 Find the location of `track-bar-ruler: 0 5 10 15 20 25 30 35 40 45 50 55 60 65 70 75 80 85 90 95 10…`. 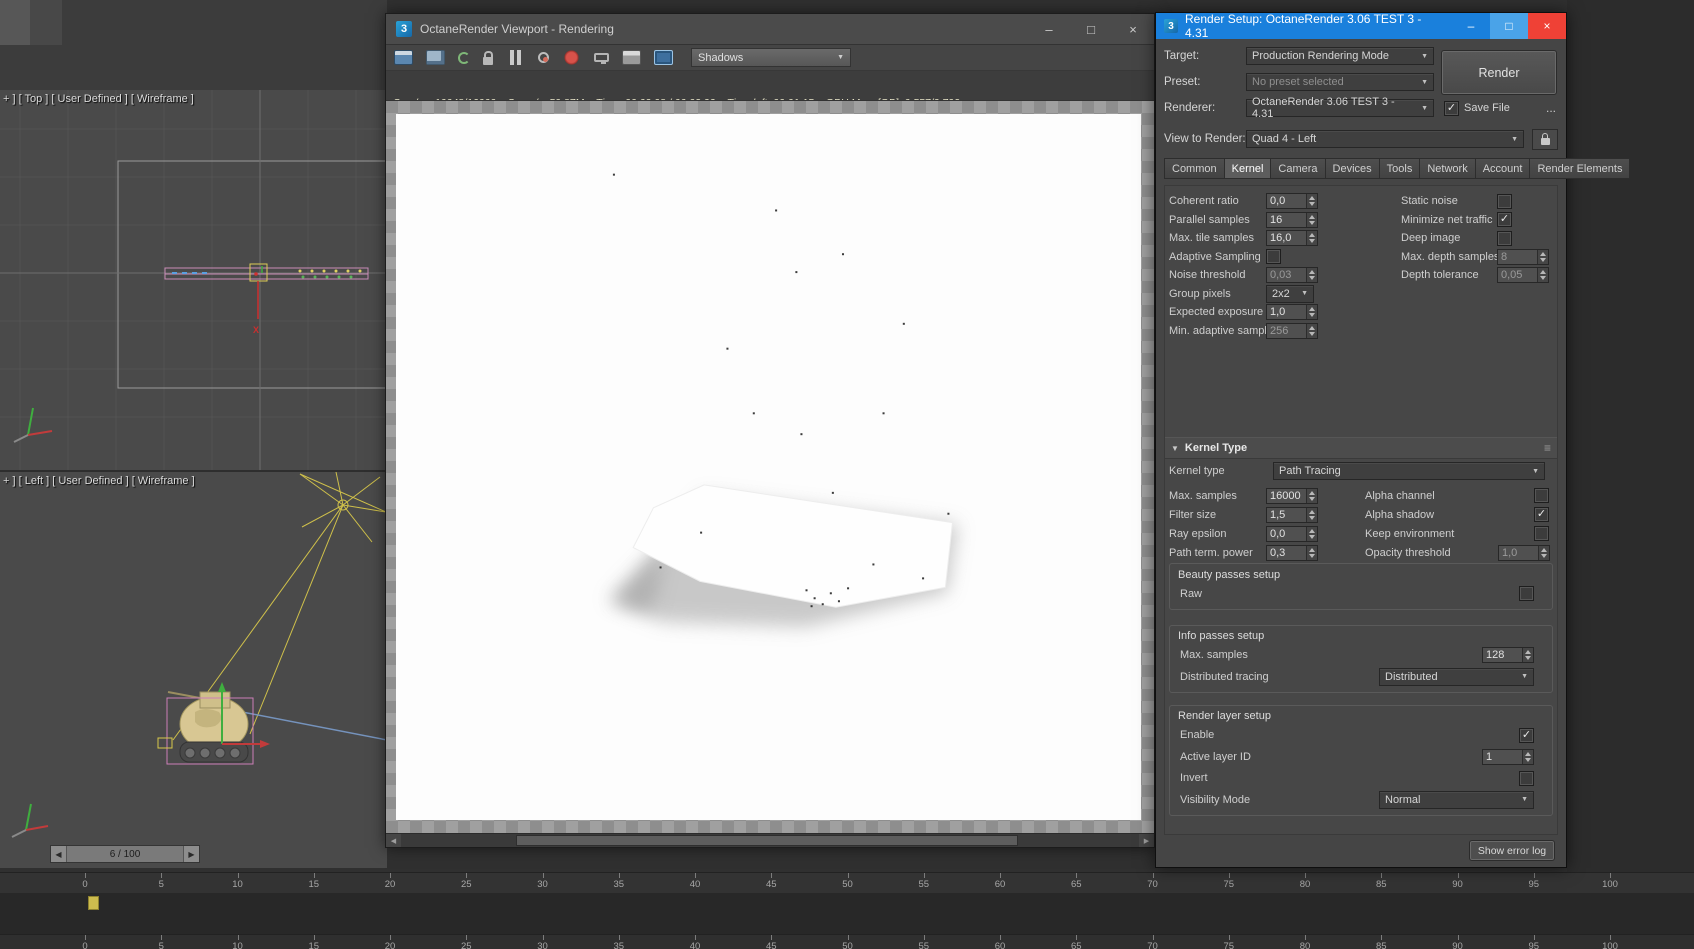

track-bar-ruler: 0 5 10 15 20 25 30 35 40 45 50 55 60 65 70 75 80 85 90 95 10… is located at coordinates (847, 883).